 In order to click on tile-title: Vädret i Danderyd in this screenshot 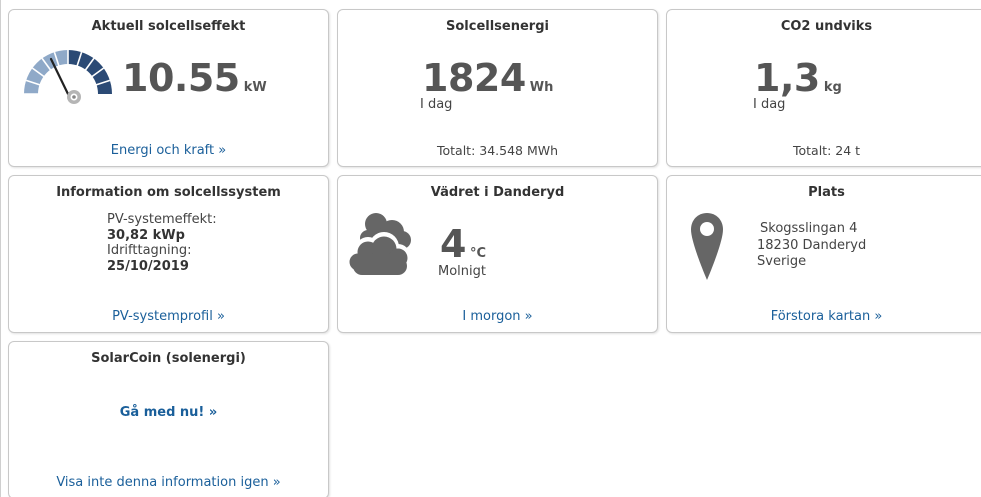, I will do `click(497, 192)`.